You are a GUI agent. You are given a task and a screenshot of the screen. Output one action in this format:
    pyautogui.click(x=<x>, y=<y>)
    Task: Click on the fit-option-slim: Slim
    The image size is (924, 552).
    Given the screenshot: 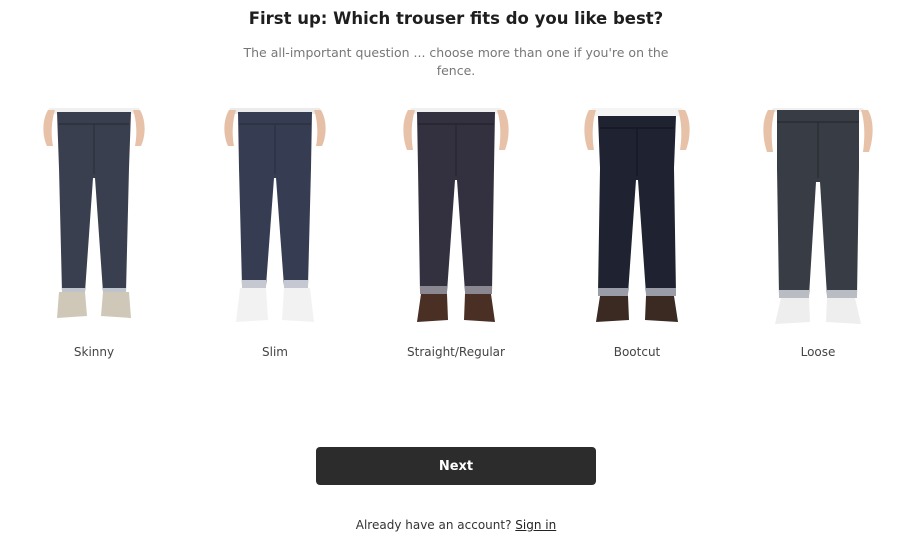 What is the action you would take?
    pyautogui.click(x=275, y=237)
    